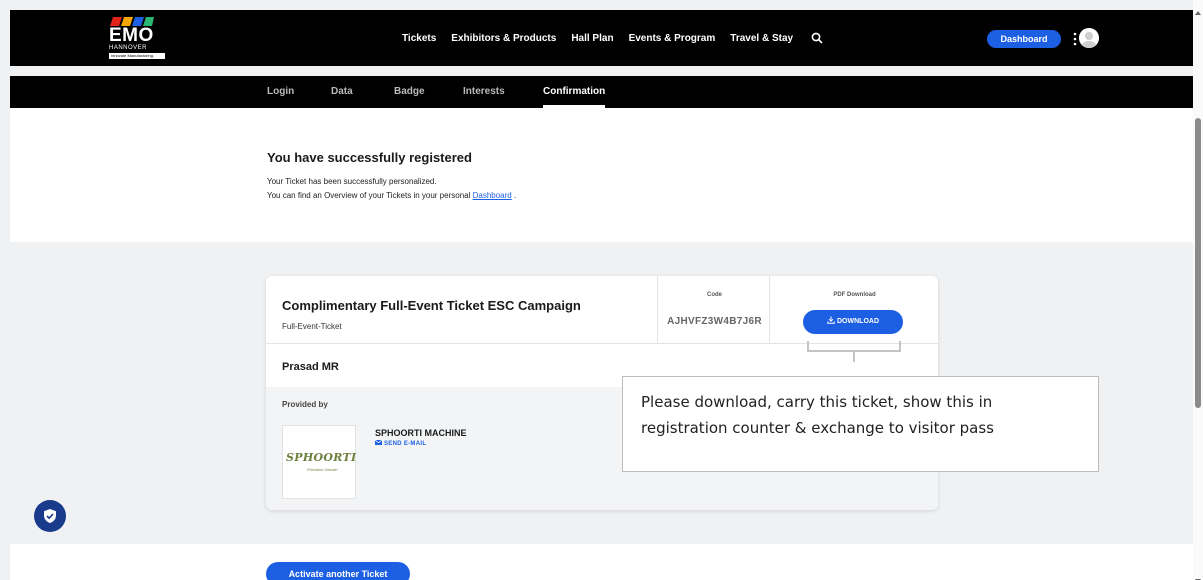  I want to click on shield-check-icon, so click(50, 516).